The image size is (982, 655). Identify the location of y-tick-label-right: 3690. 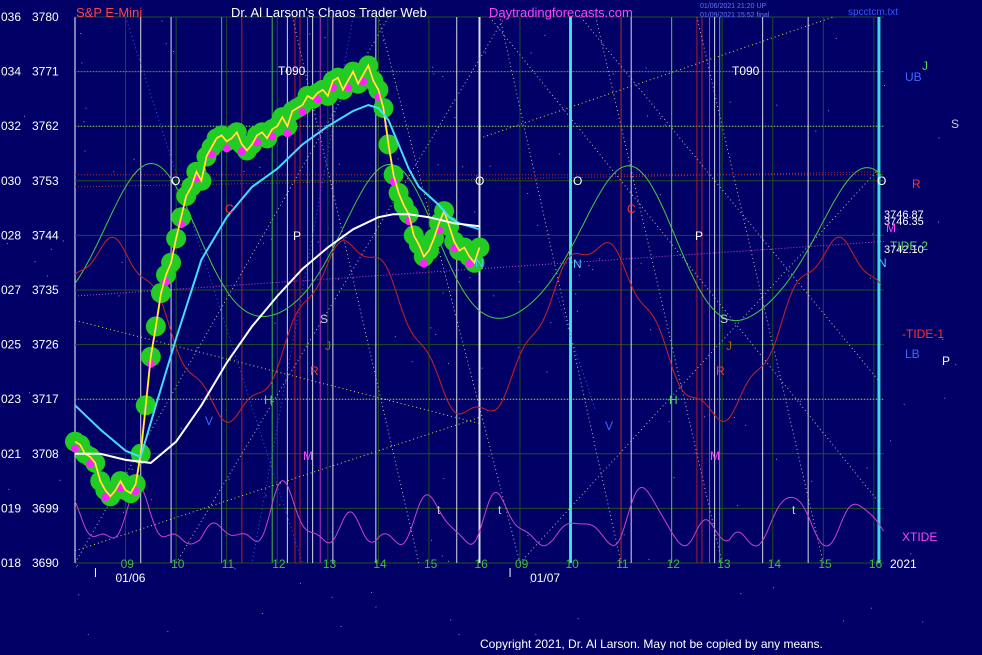
(45, 563).